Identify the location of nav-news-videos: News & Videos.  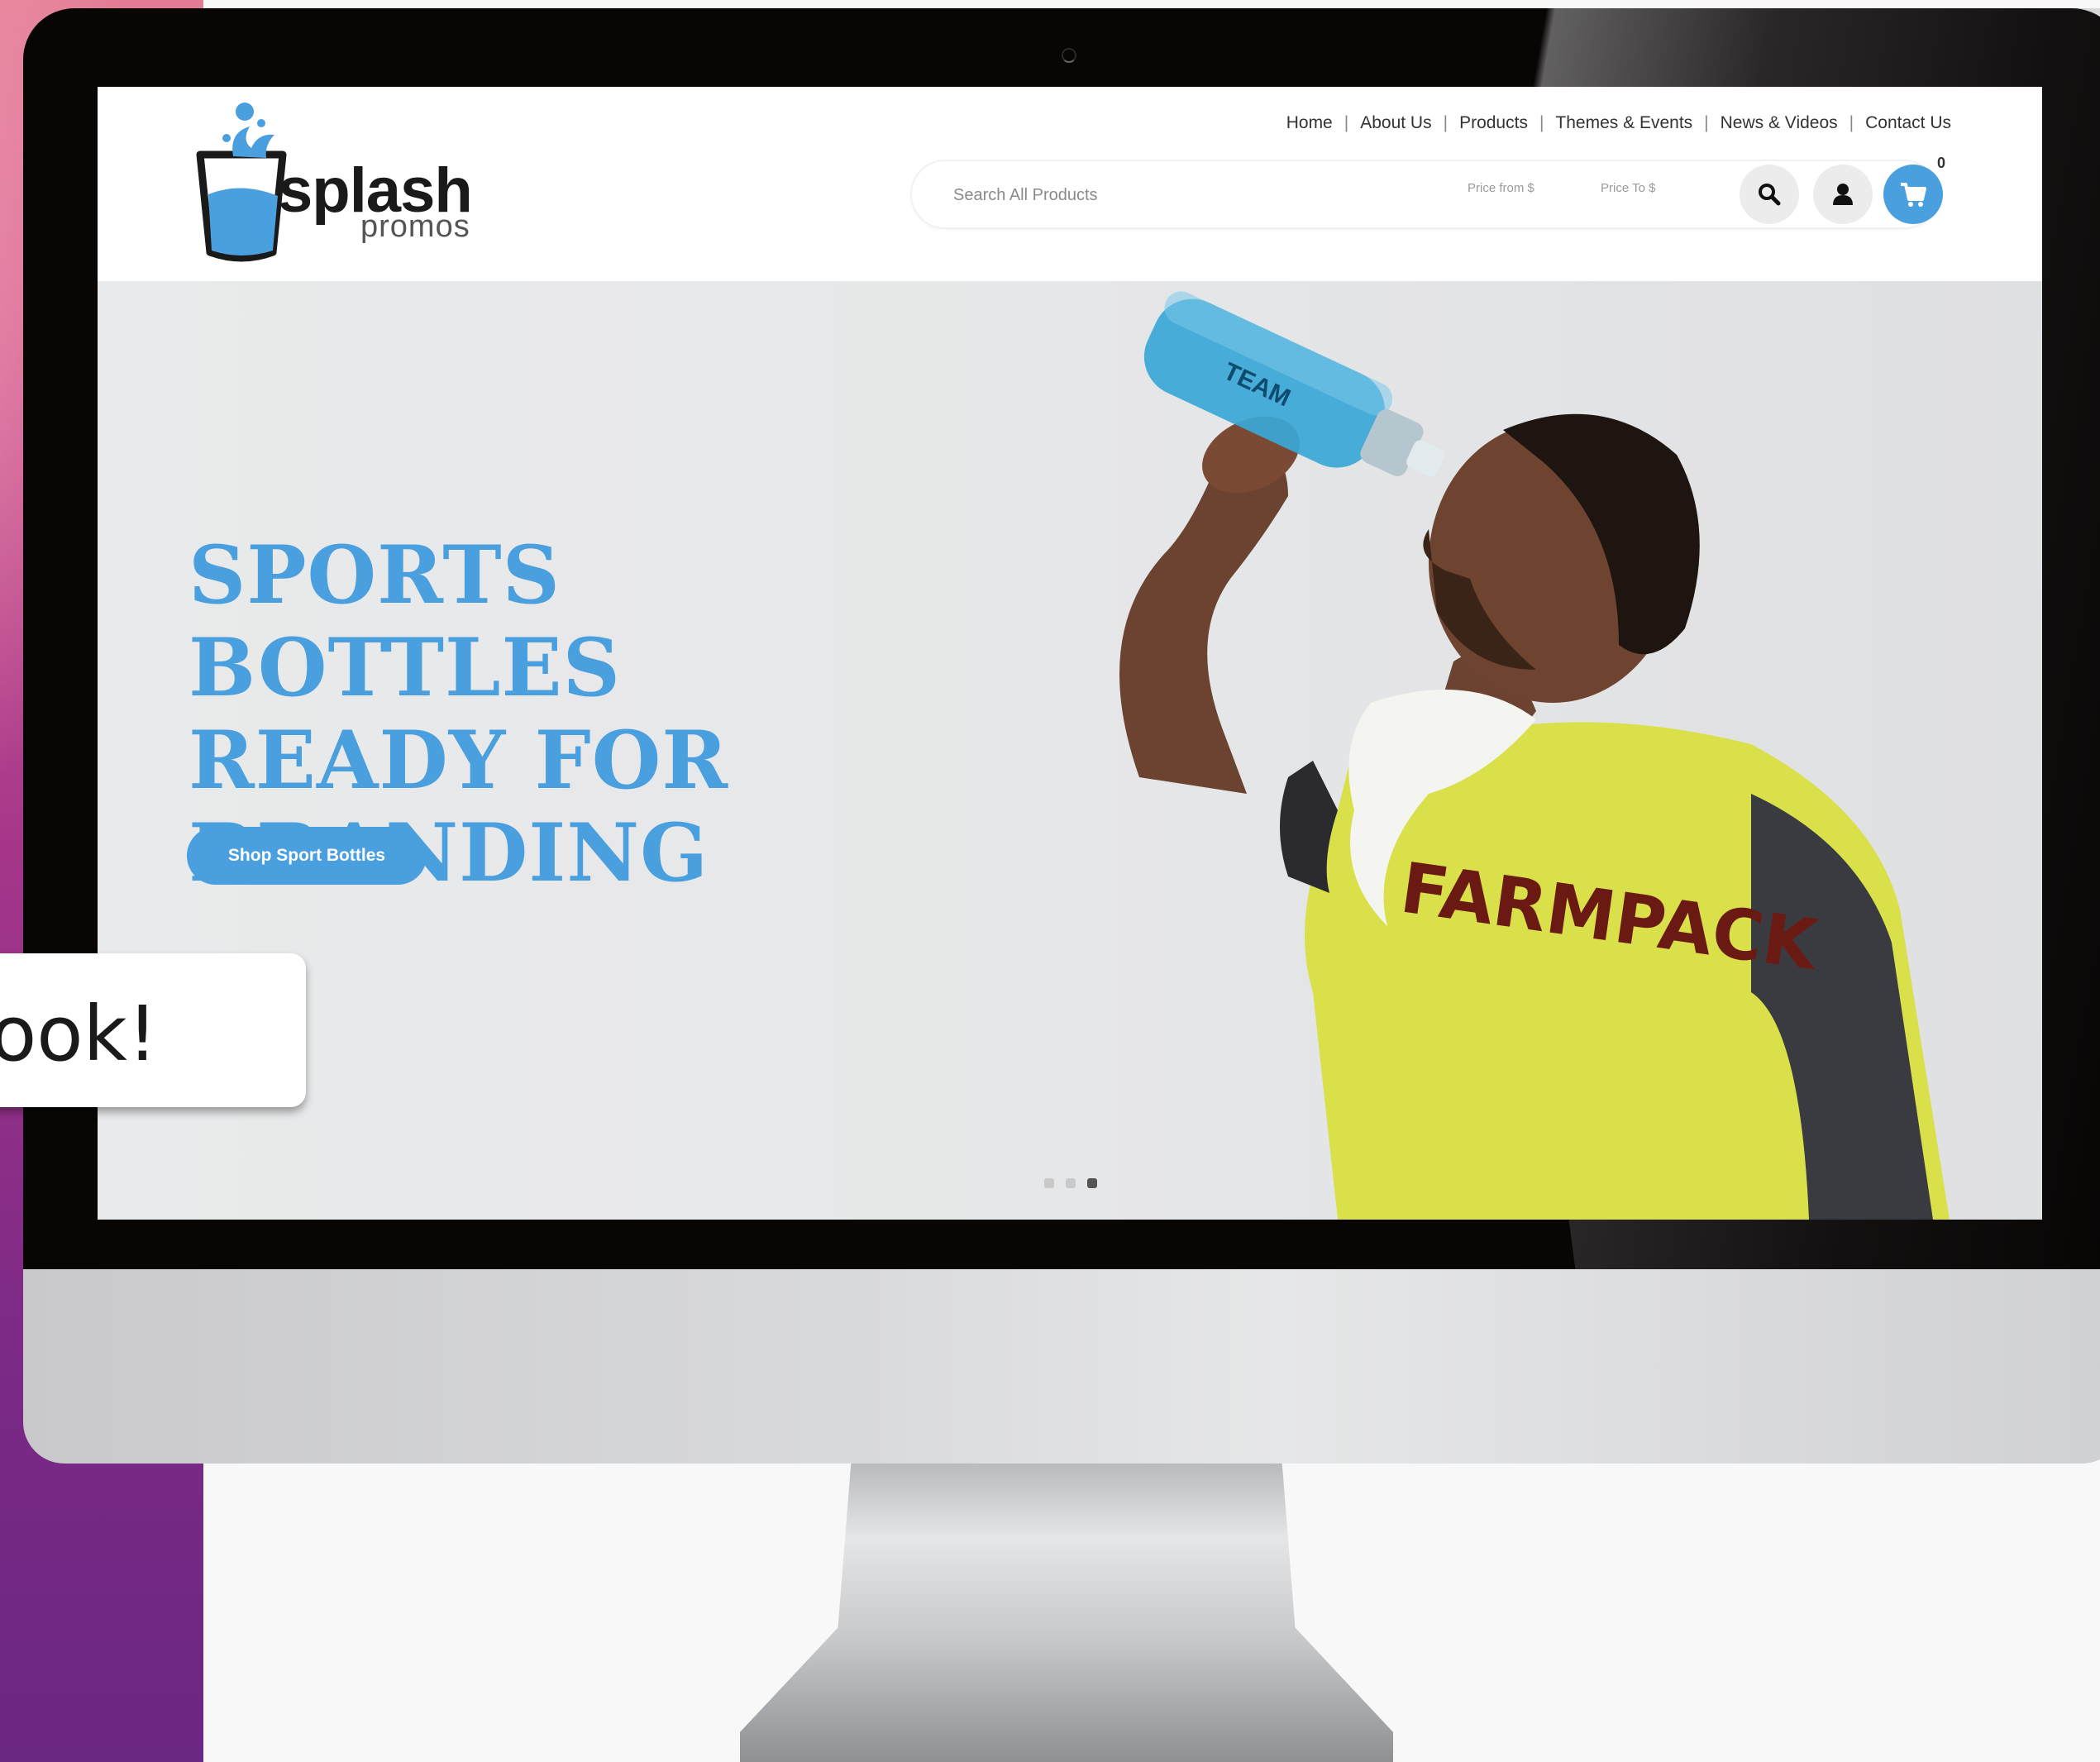
(1779, 123).